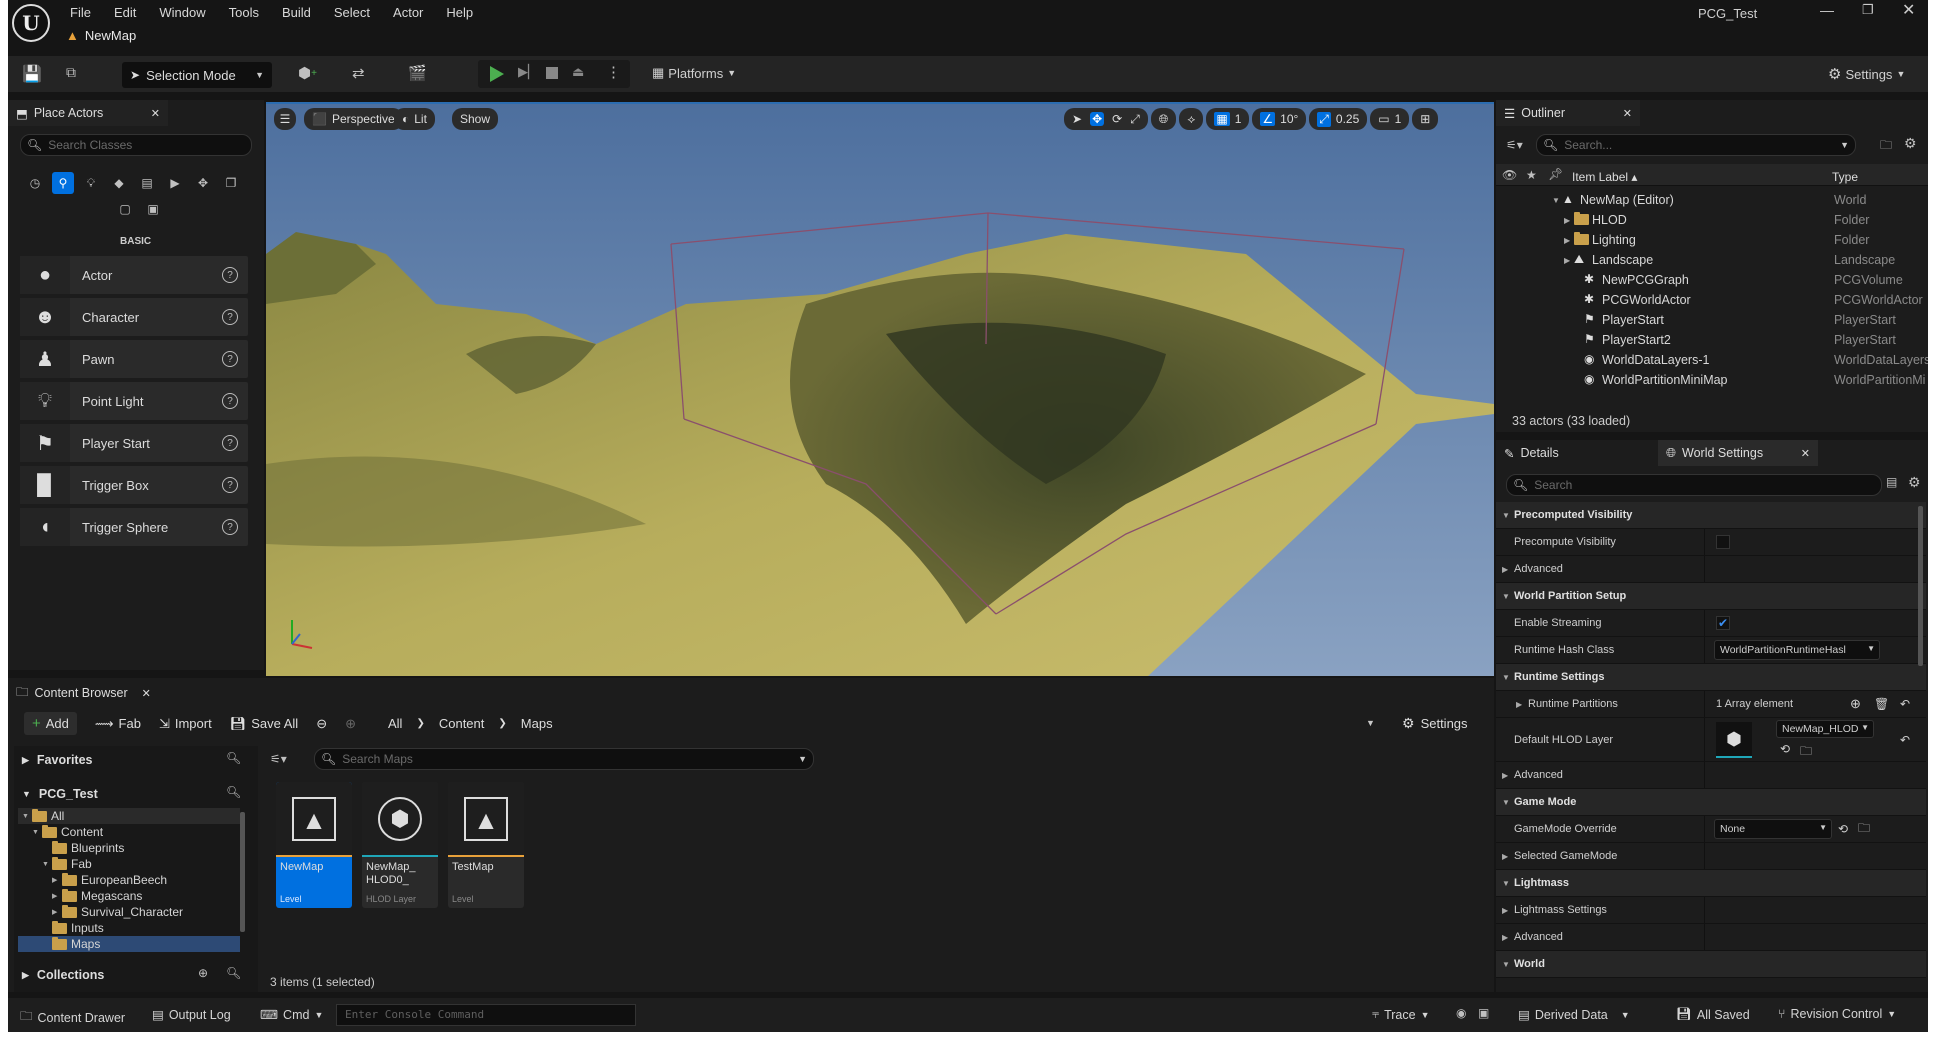  What do you see at coordinates (1712, 340) in the screenshot?
I see `outliner-row: ⚑ PlayerStart2 PlayerStart` at bounding box center [1712, 340].